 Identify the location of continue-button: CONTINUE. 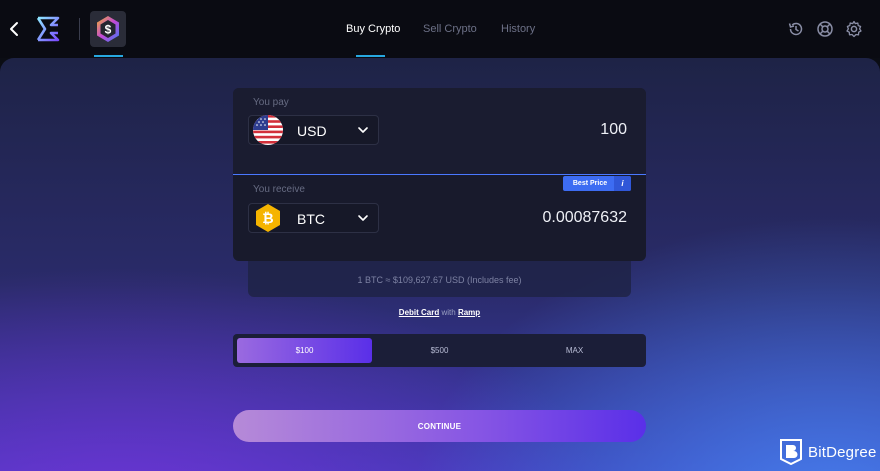
(439, 426).